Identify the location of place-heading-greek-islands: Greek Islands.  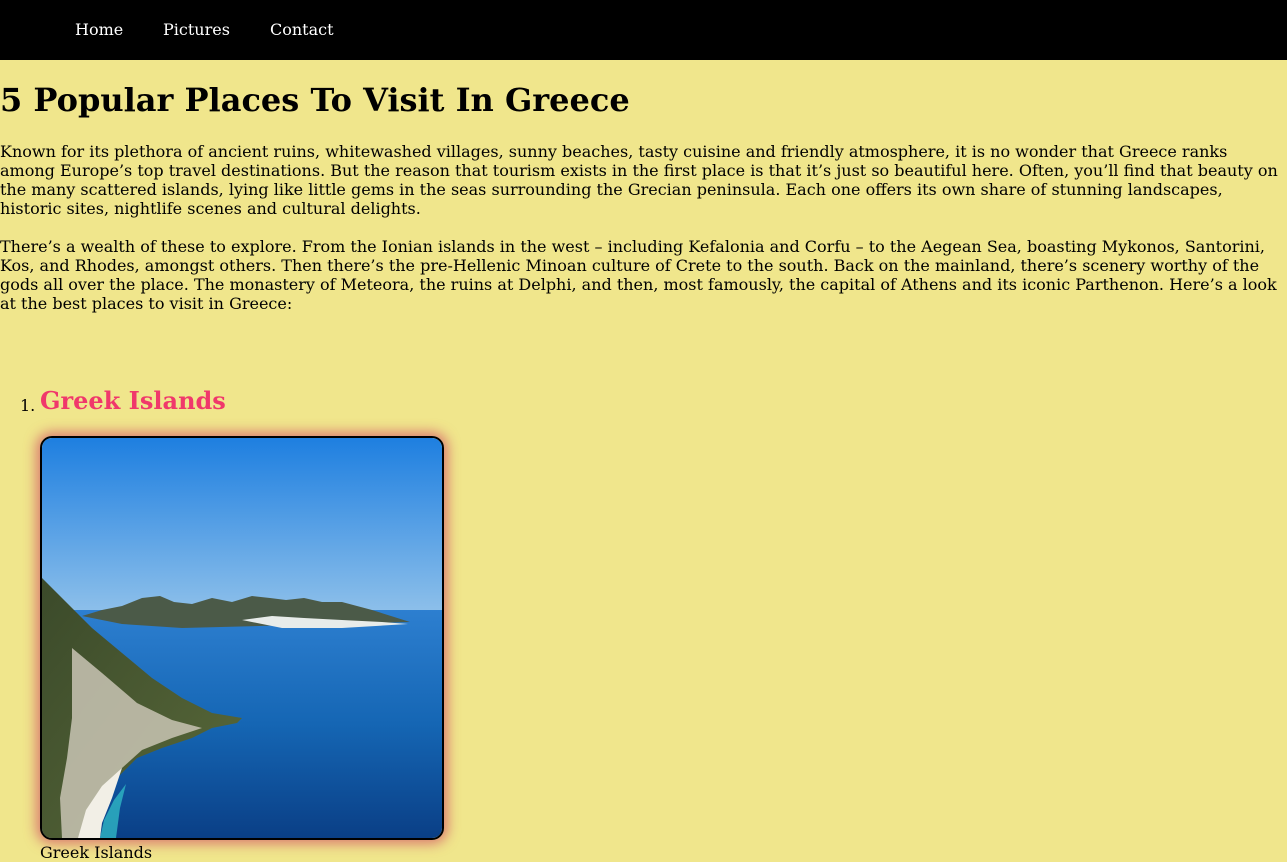
(133, 401).